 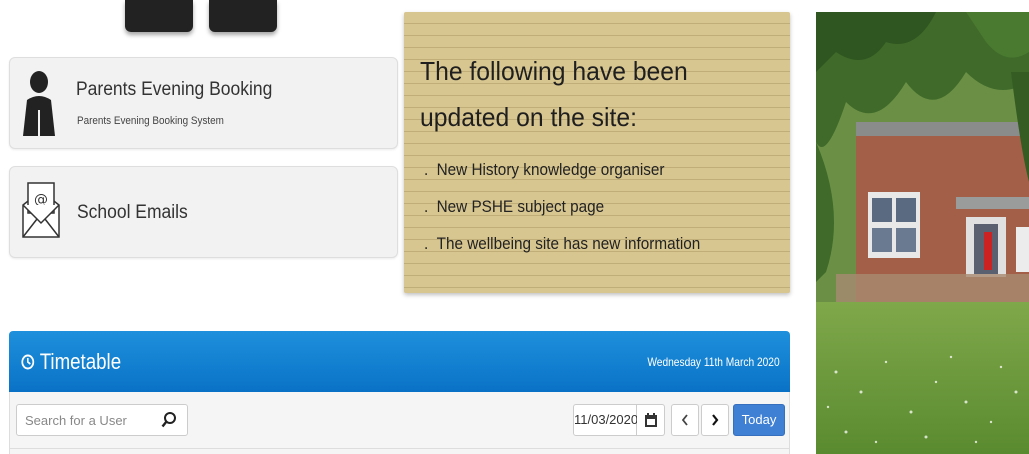 I want to click on calendar-button, so click(x=651, y=420).